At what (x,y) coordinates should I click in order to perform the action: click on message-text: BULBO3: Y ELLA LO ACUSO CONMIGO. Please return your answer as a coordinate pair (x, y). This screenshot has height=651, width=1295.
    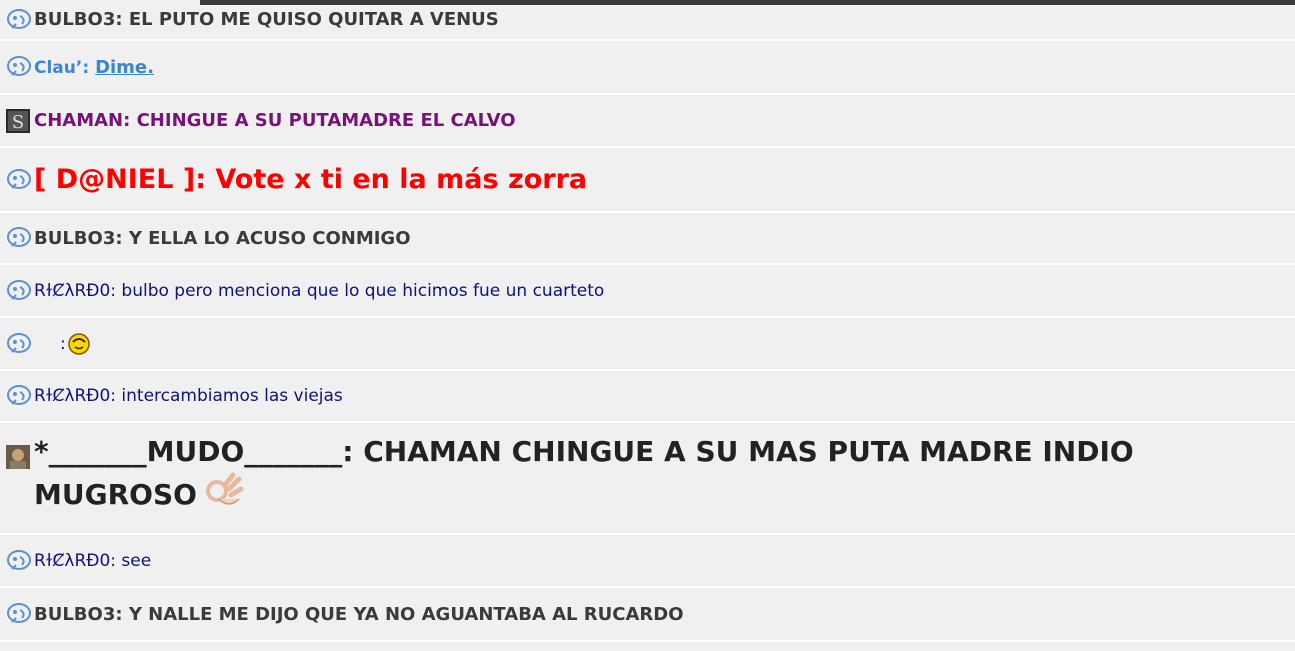
    Looking at the image, I should click on (222, 238).